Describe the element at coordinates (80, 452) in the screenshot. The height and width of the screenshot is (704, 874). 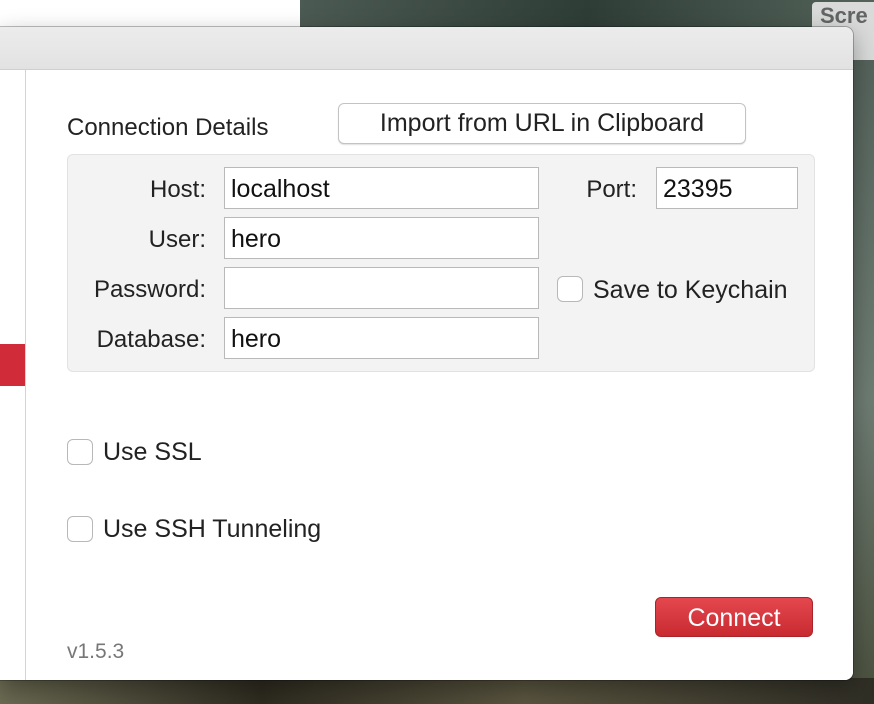
I see `use-ssl-checkbox` at that location.